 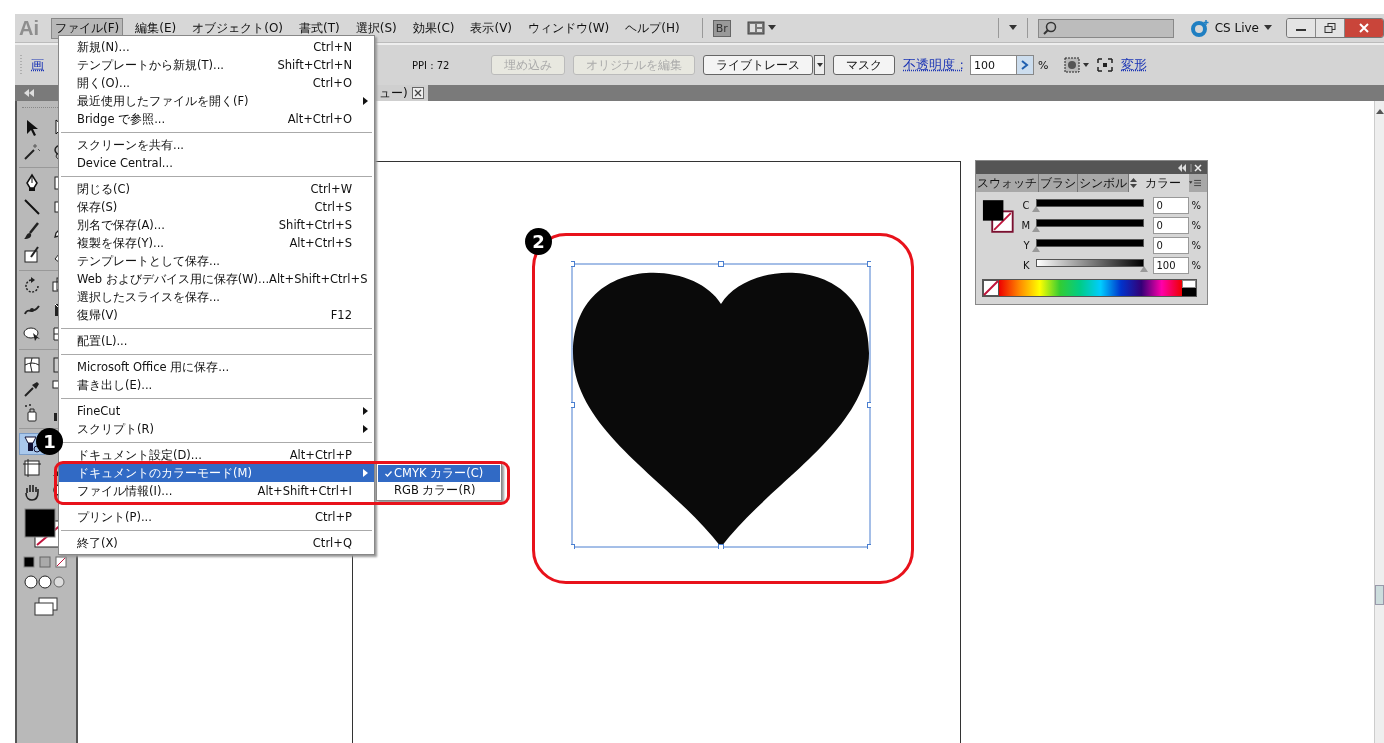 What do you see at coordinates (37, 65) in the screenshot?
I see `image-link: 画` at bounding box center [37, 65].